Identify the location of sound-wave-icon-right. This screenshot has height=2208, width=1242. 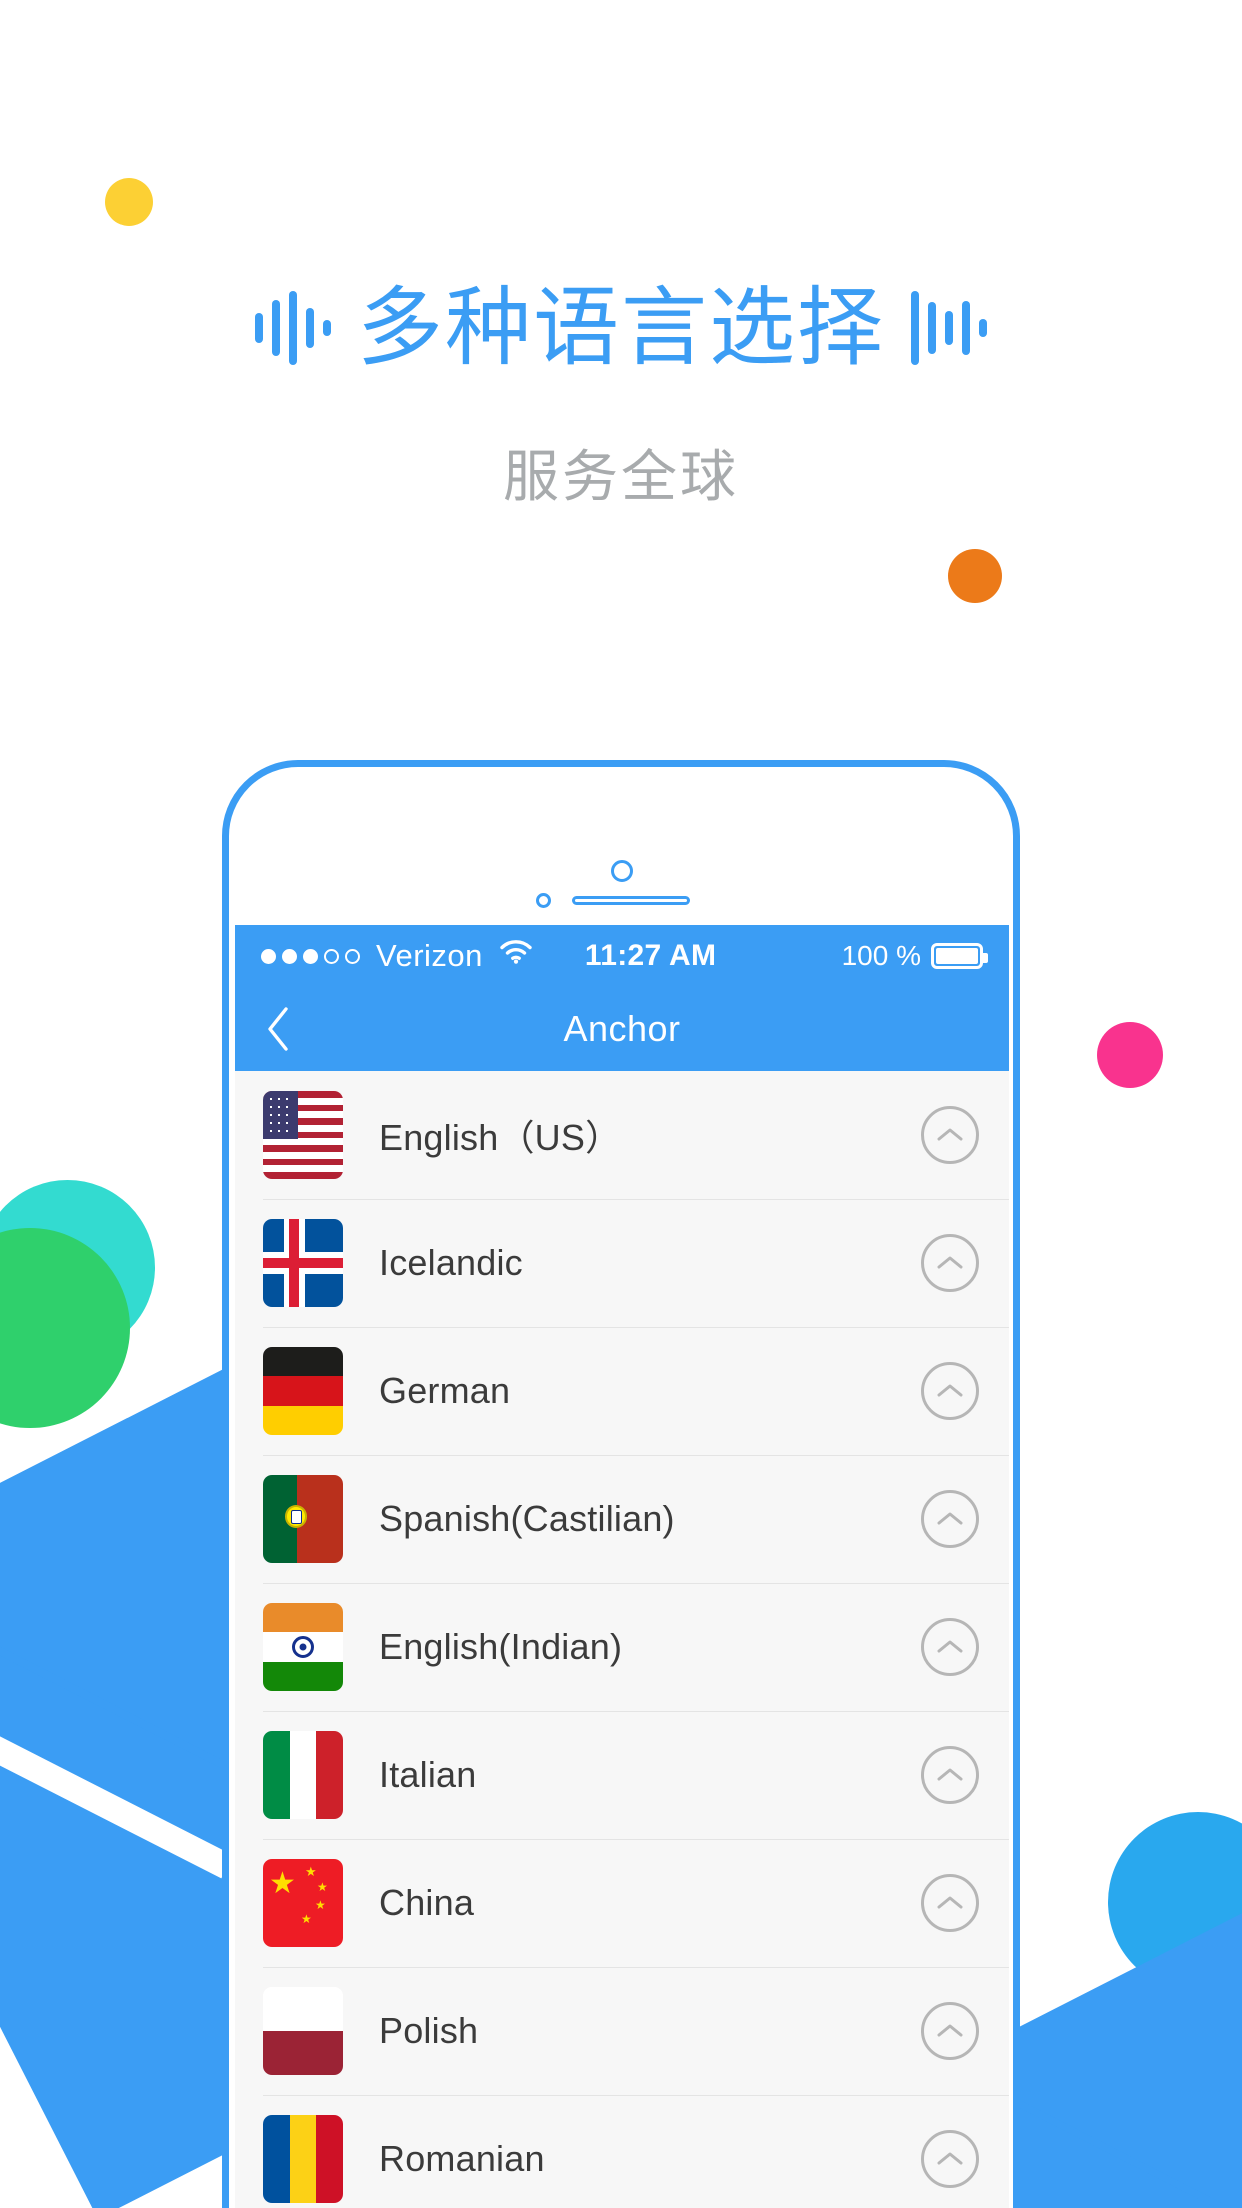
(949, 328).